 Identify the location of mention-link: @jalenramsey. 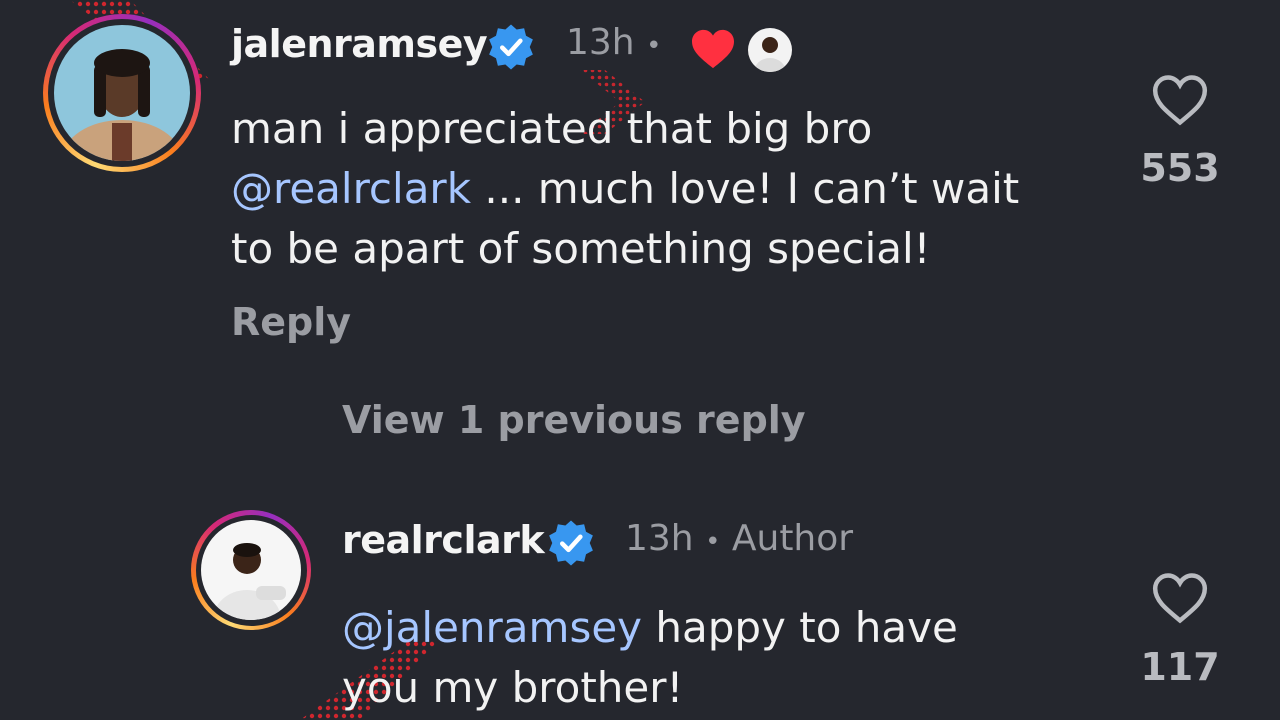
(492, 627).